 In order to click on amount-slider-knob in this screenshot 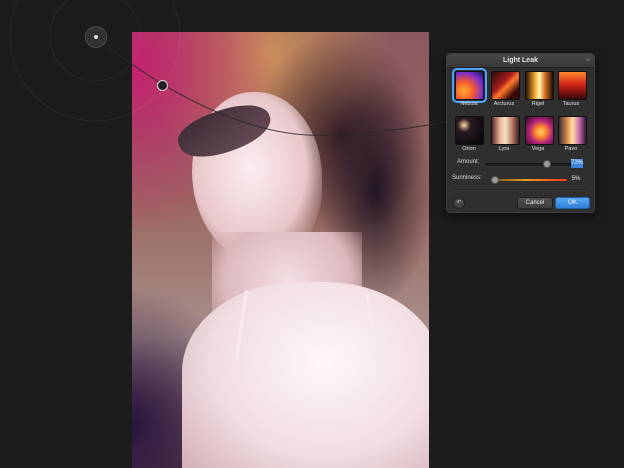, I will do `click(546, 164)`.